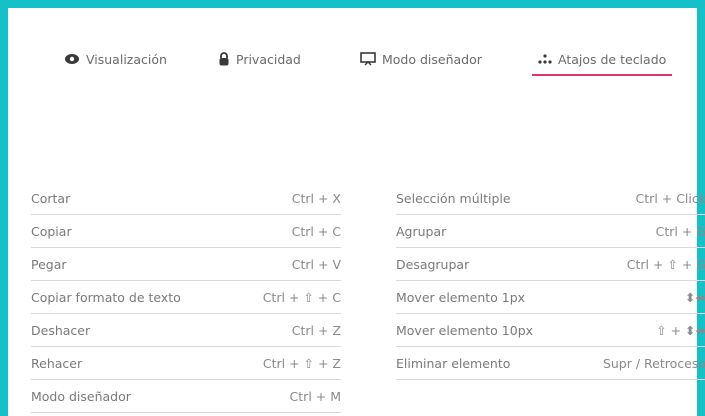  Describe the element at coordinates (550, 330) in the screenshot. I see `shortcut-row: Mover elemento 10px ⇧ + ⬍⬌` at that location.